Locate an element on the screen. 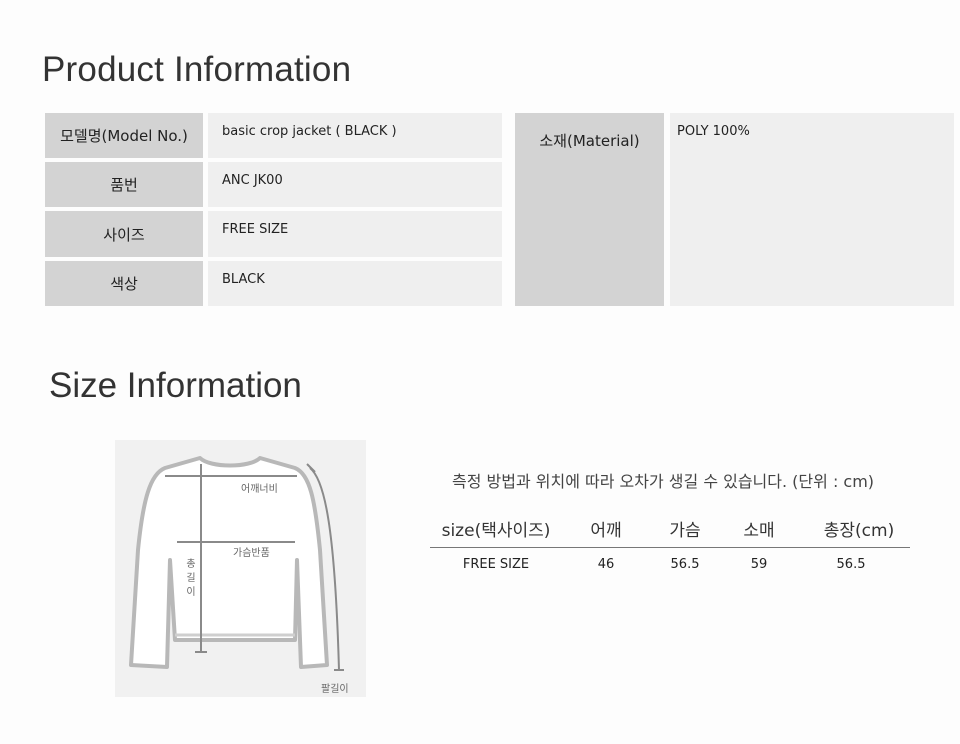 The image size is (960, 744). size-table-header: size(택사이즈) is located at coordinates (496, 531).